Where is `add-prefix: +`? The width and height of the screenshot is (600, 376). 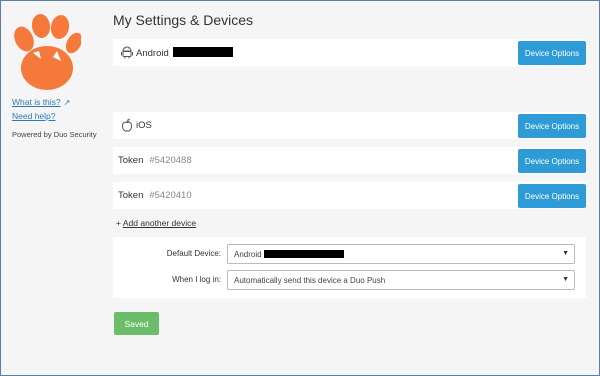
add-prefix: + is located at coordinates (118, 223).